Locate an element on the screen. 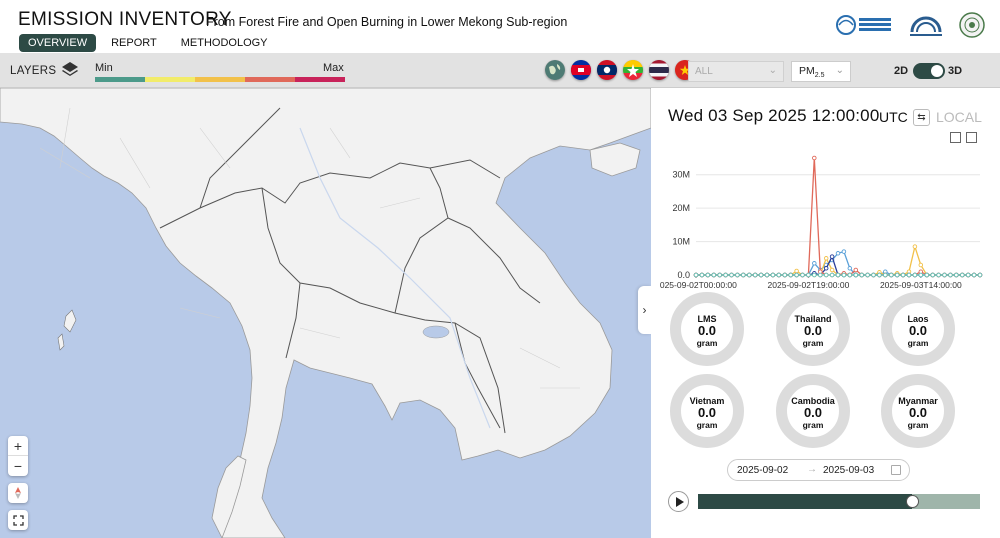  partner-logos is located at coordinates (911, 25).